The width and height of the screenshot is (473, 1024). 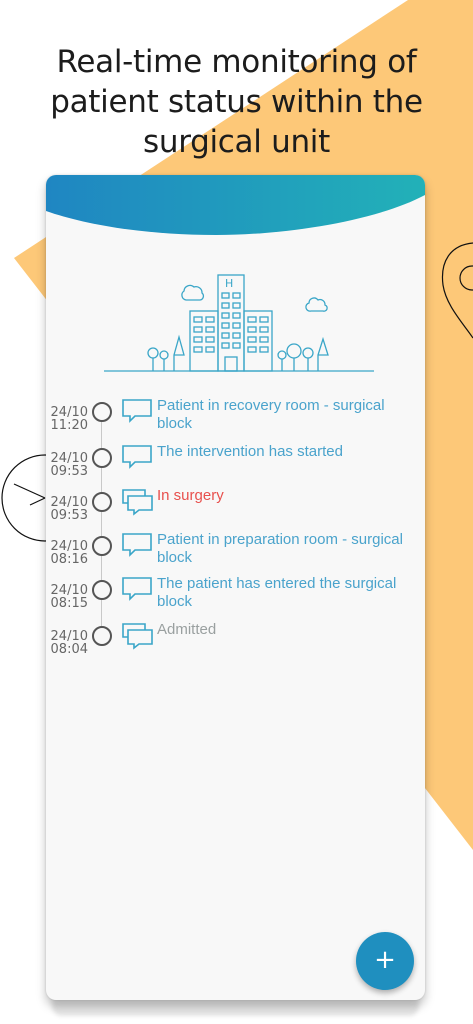 I want to click on hospital-illustration: H, so click(x=239, y=323).